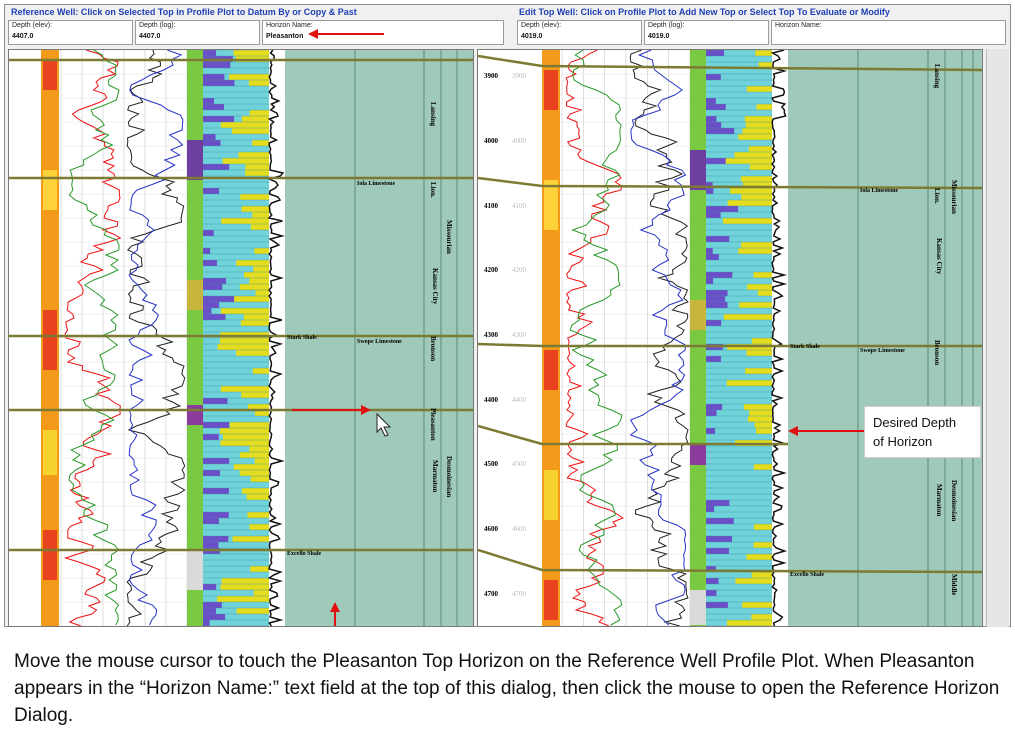 This screenshot has height=740, width=1015. Describe the element at coordinates (903, 441) in the screenshot. I see `callout-line-2: of Horizon` at that location.